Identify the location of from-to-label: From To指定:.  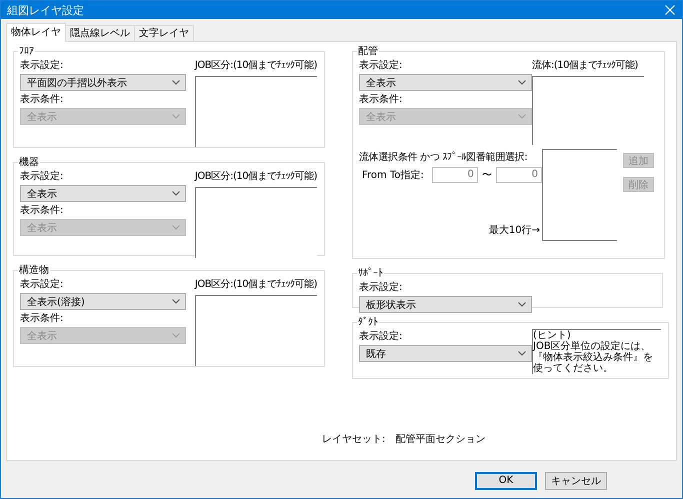
(393, 175).